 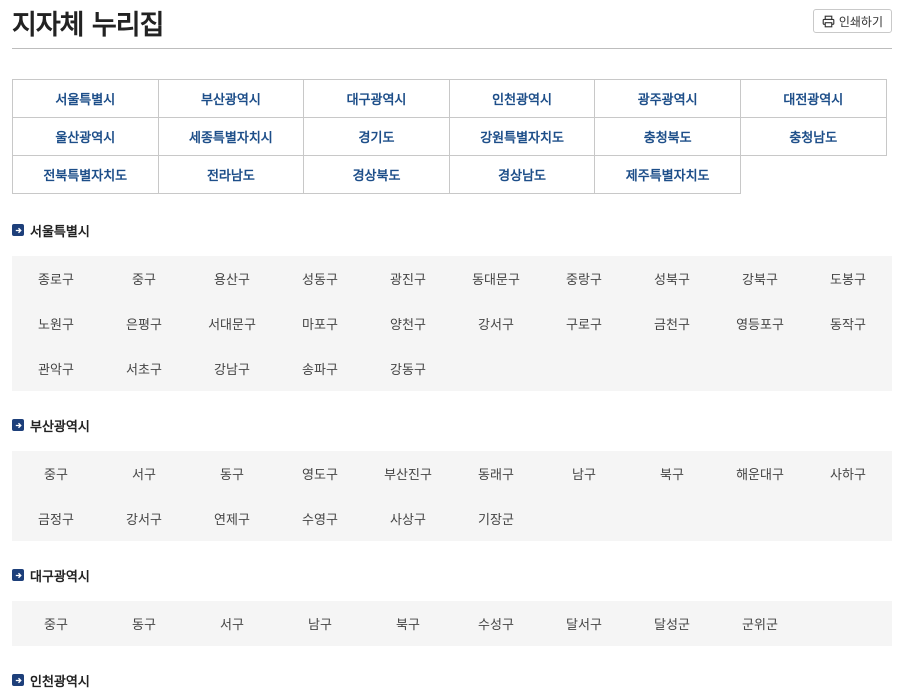 What do you see at coordinates (672, 623) in the screenshot?
I see `district-link: 달성군` at bounding box center [672, 623].